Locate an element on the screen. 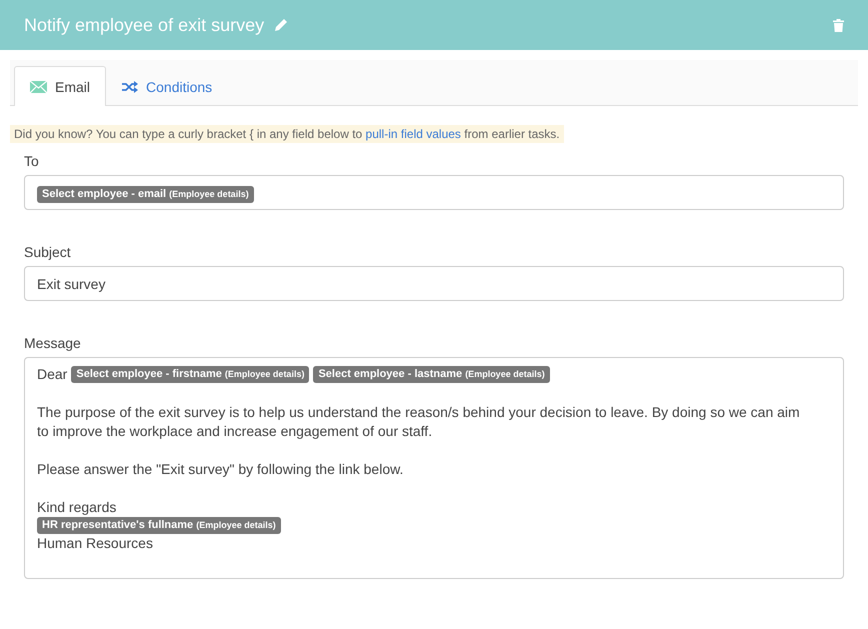 This screenshot has height=629, width=868. tip-text: Did you know? You can type a curly bracket { in any field below to pull-in field values from earlier tasks. is located at coordinates (287, 134).